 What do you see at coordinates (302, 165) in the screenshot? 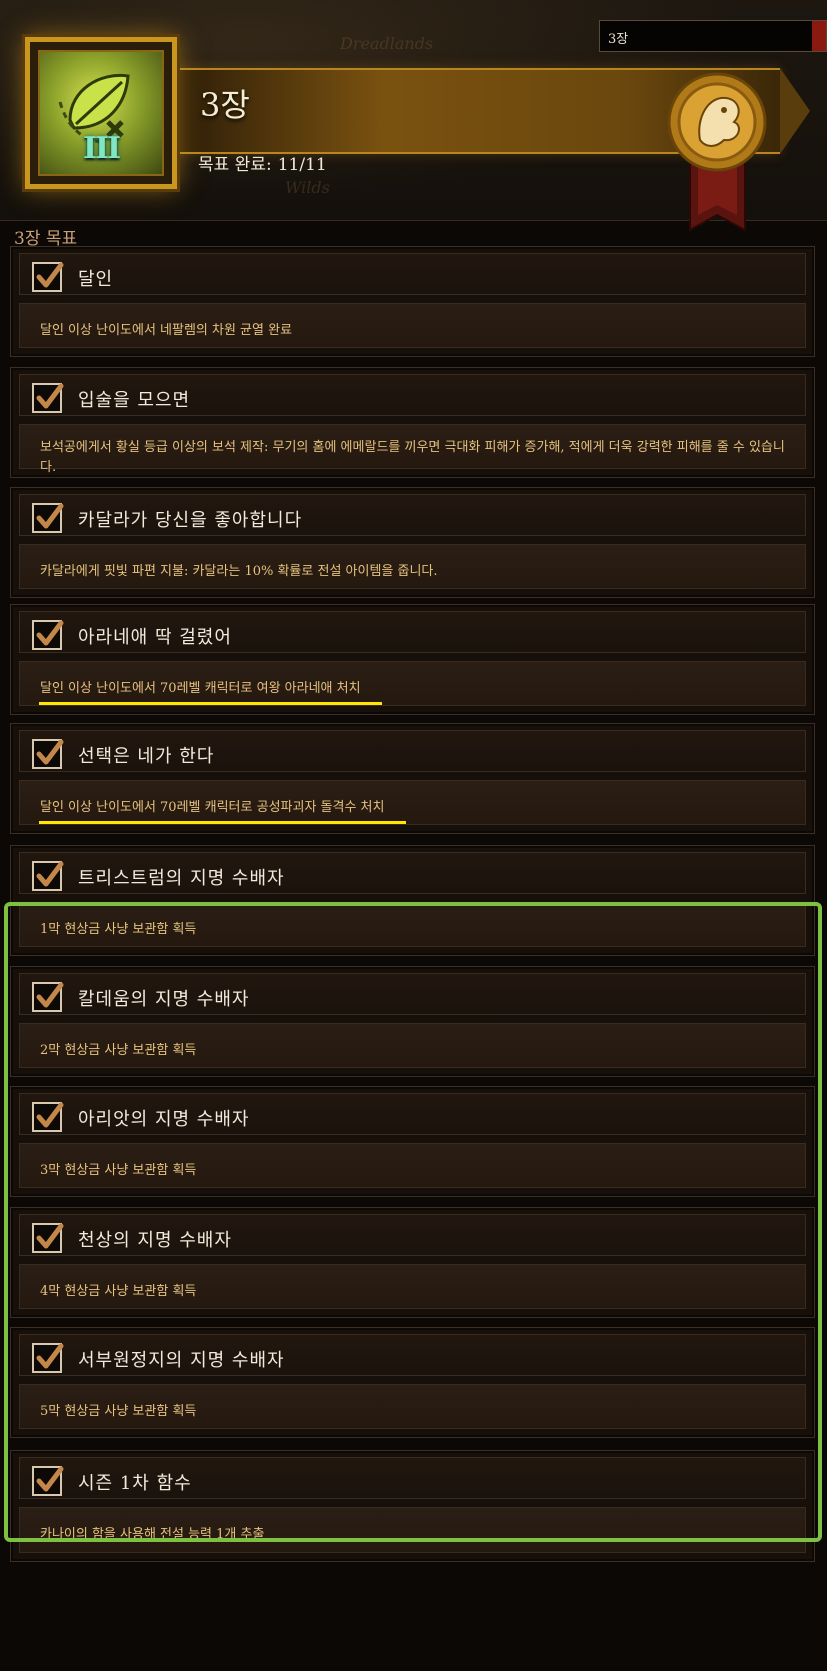
I see `progress-value: 11/11` at bounding box center [302, 165].